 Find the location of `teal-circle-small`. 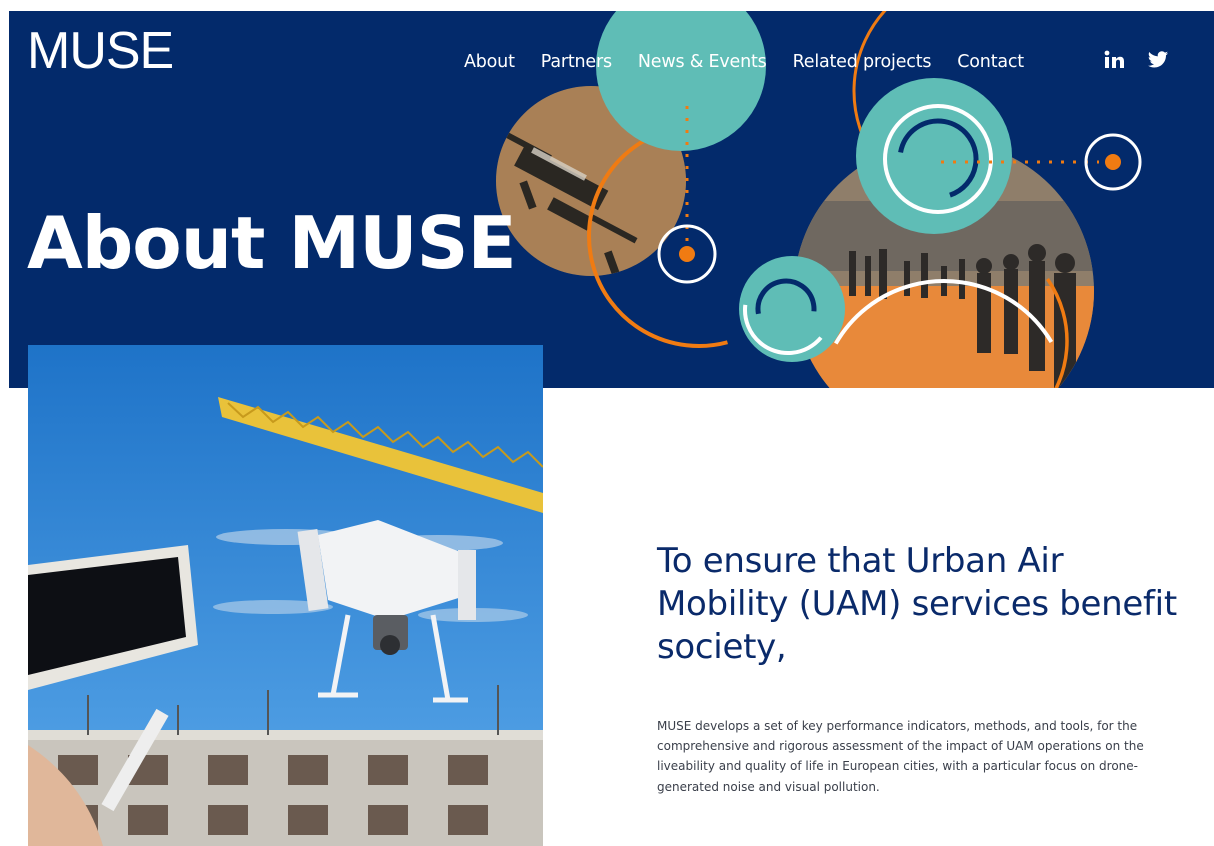

teal-circle-small is located at coordinates (792, 309).